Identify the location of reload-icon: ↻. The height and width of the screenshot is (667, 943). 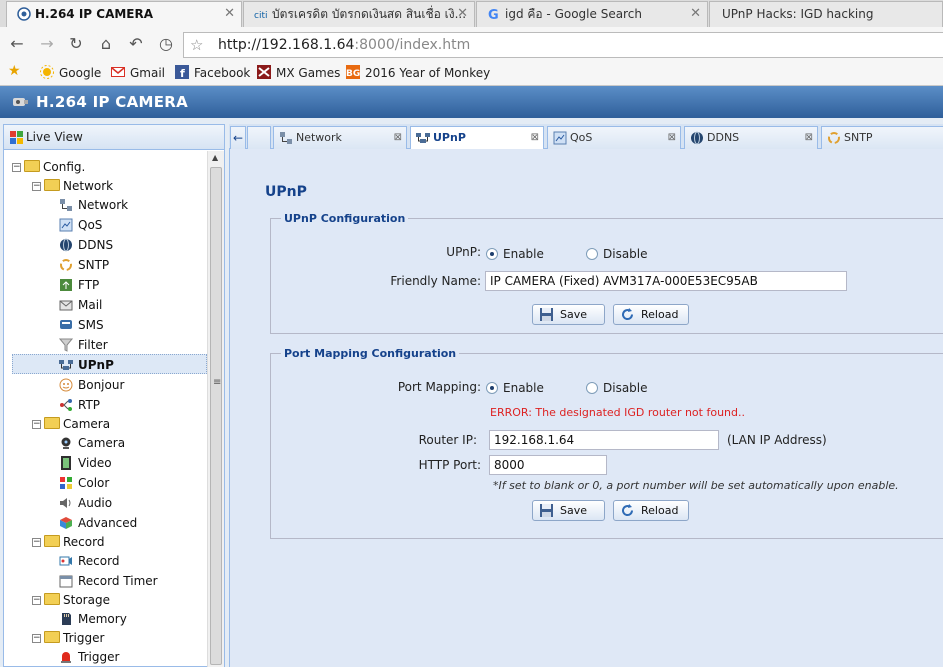
(76, 44).